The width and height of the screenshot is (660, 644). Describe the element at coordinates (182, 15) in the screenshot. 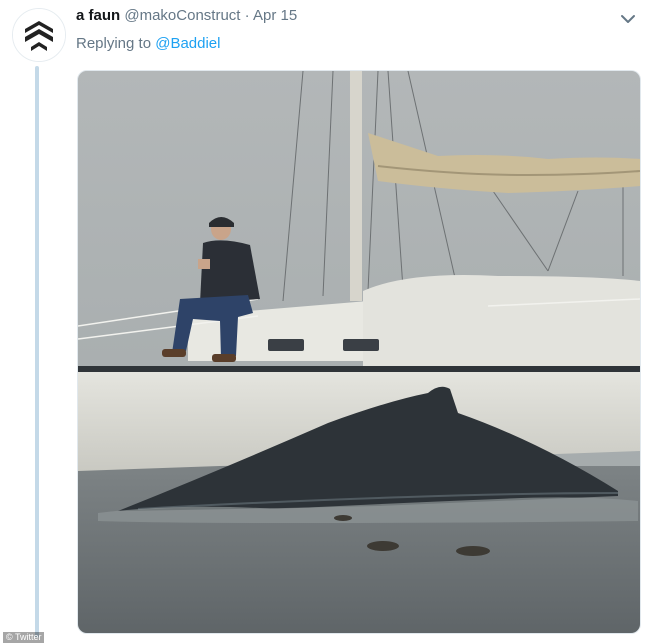

I see `user-handle: @makoConstruct` at that location.